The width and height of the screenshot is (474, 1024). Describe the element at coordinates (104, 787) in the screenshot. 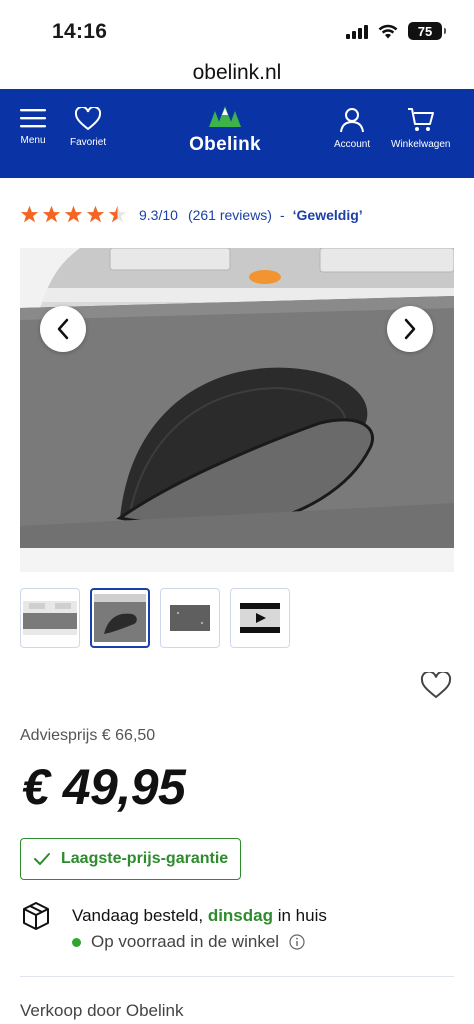

I see `product-price: € 49,95` at that location.